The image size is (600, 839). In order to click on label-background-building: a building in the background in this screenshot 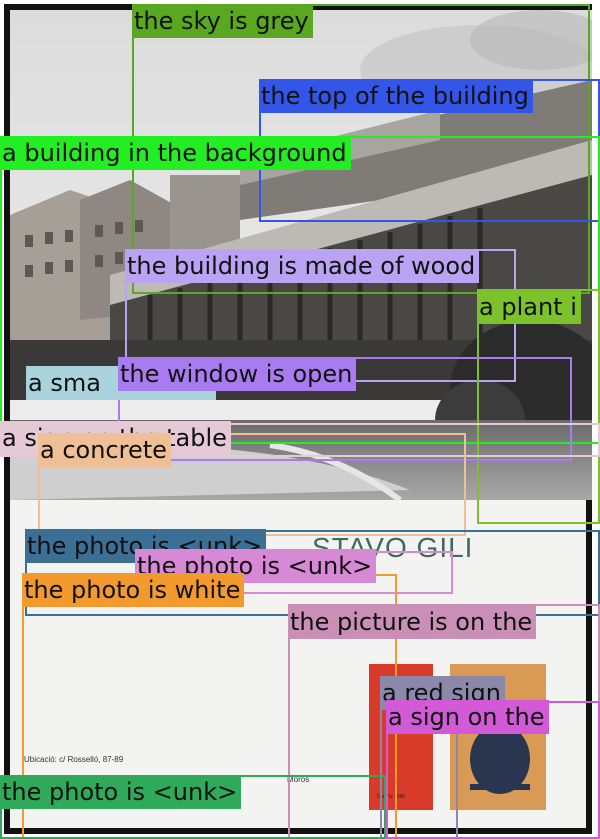, I will do `click(175, 153)`.